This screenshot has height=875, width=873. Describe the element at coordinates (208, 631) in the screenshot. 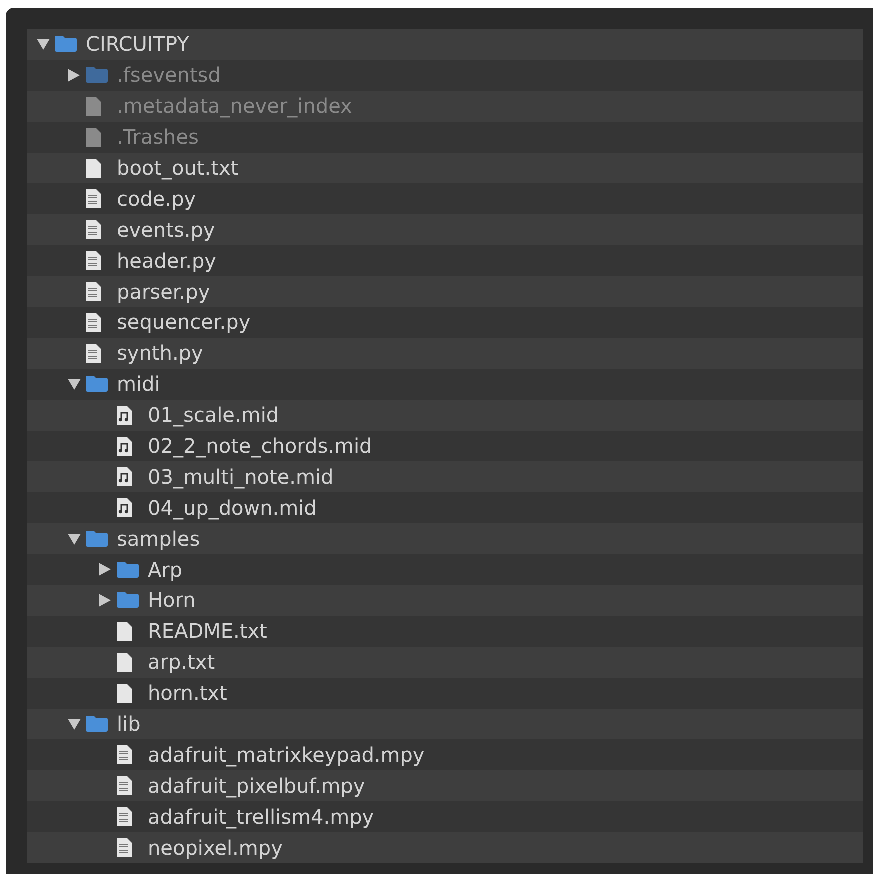

I see `file-name: README.txt` at that location.